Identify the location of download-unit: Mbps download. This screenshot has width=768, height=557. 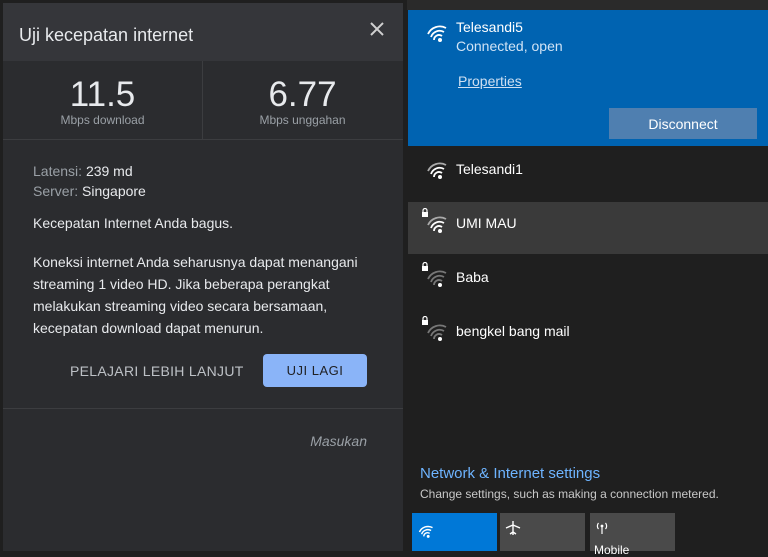
(102, 120).